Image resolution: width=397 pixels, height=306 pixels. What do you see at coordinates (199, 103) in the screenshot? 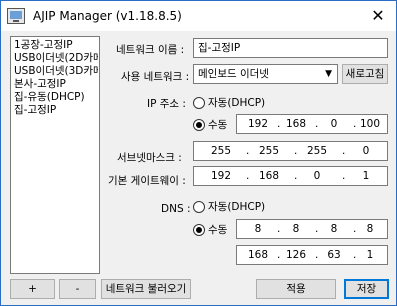
I see `ip-auto-radio-circle` at bounding box center [199, 103].